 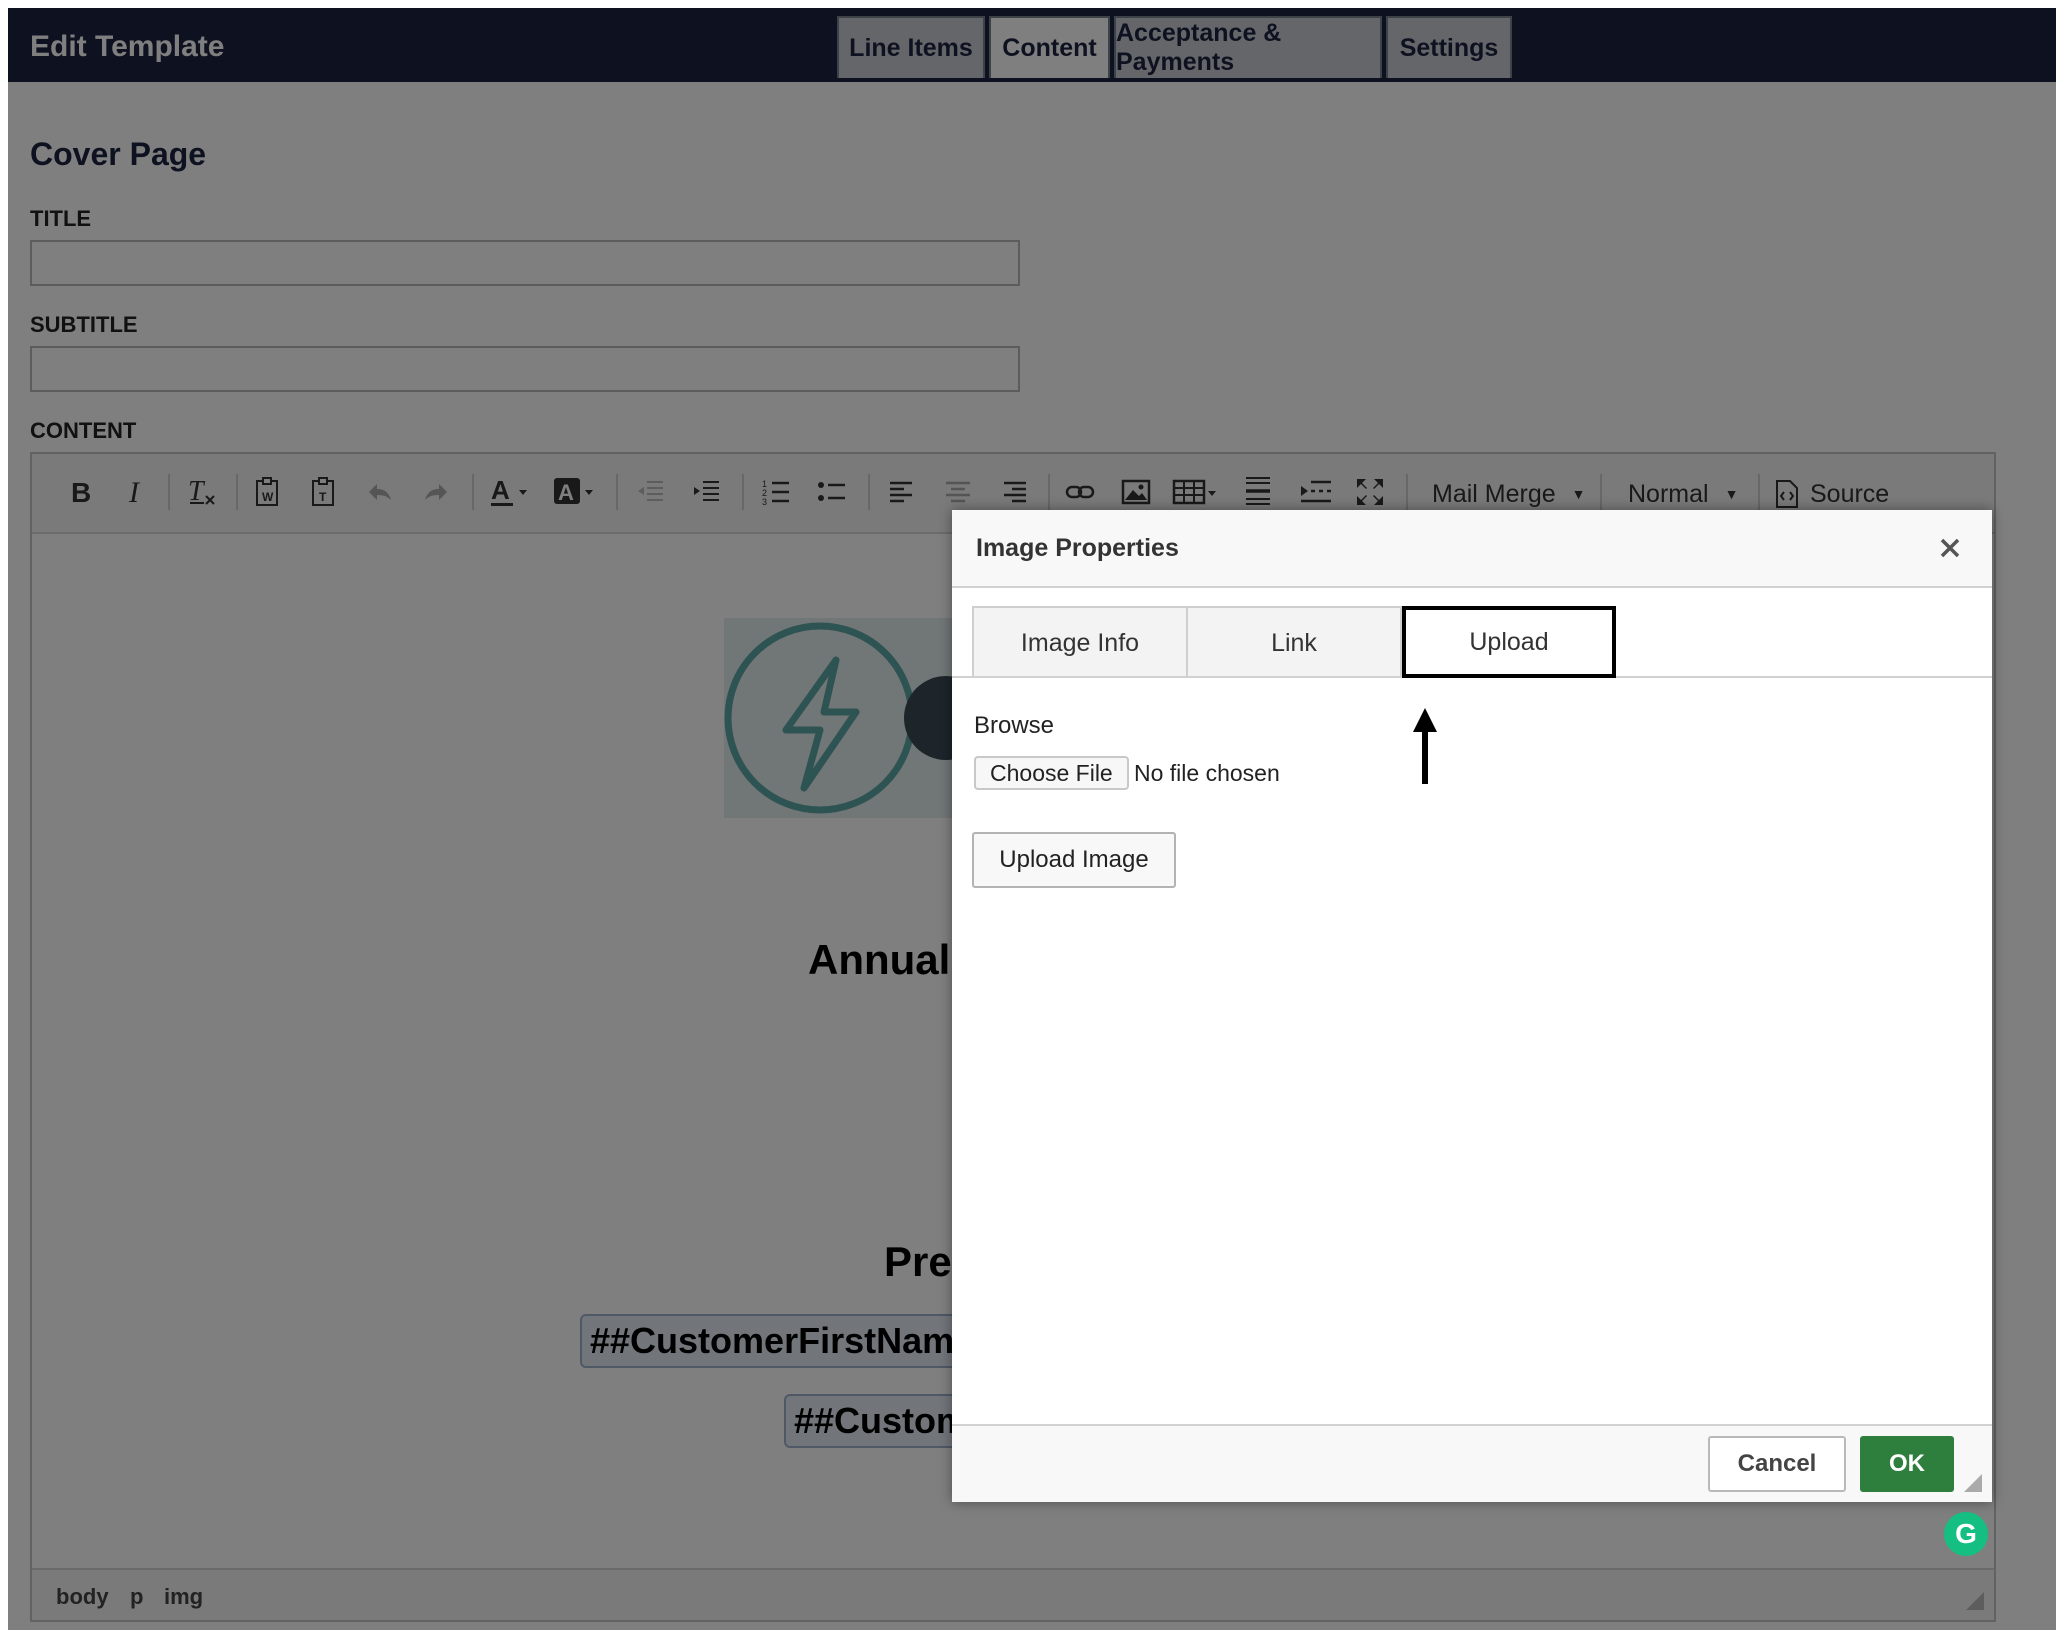 I want to click on dialog-header: Image Properties, so click(x=1472, y=549).